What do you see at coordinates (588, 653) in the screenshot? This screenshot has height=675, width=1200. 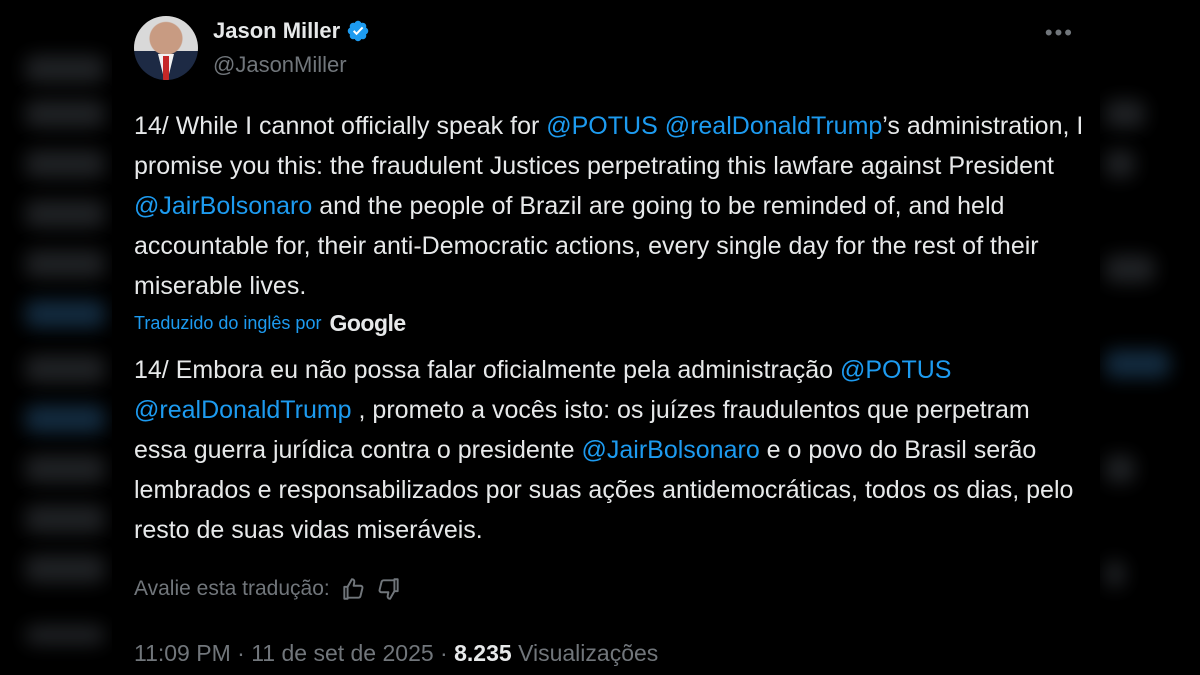 I see `views-label: Visualizações` at bounding box center [588, 653].